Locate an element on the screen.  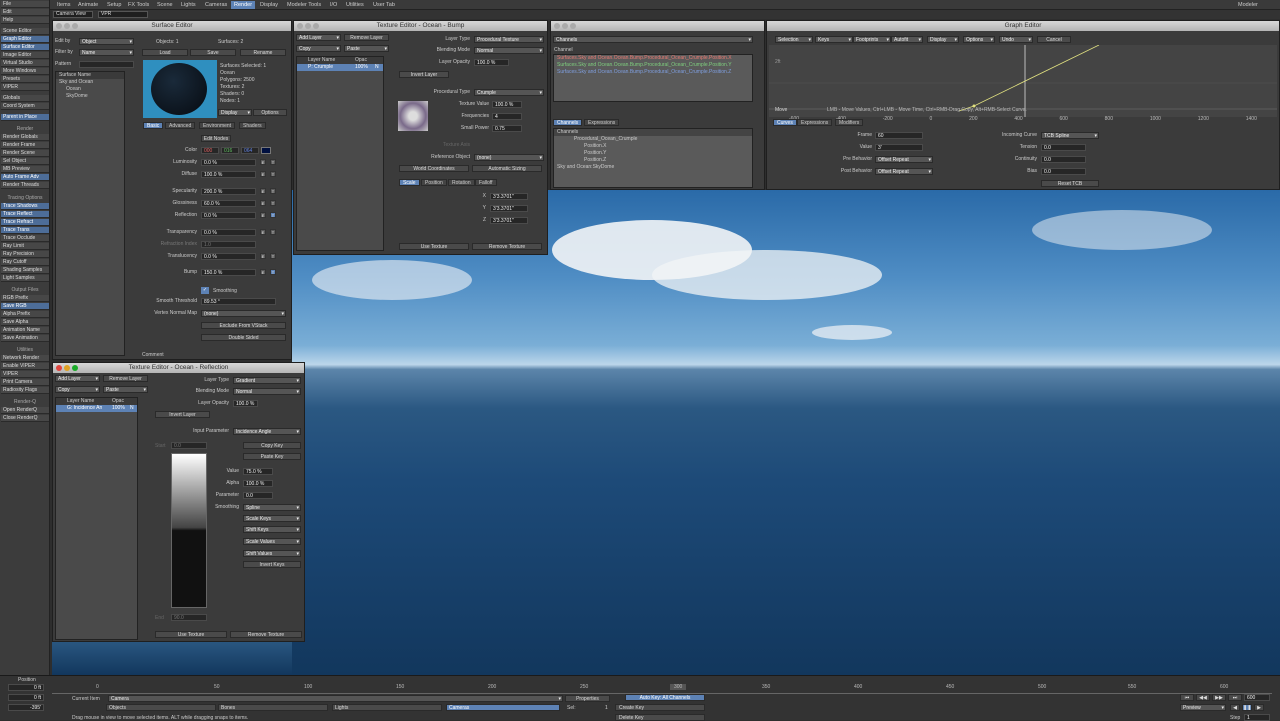
play-back-icon: ◀ is located at coordinates (1235, 707).